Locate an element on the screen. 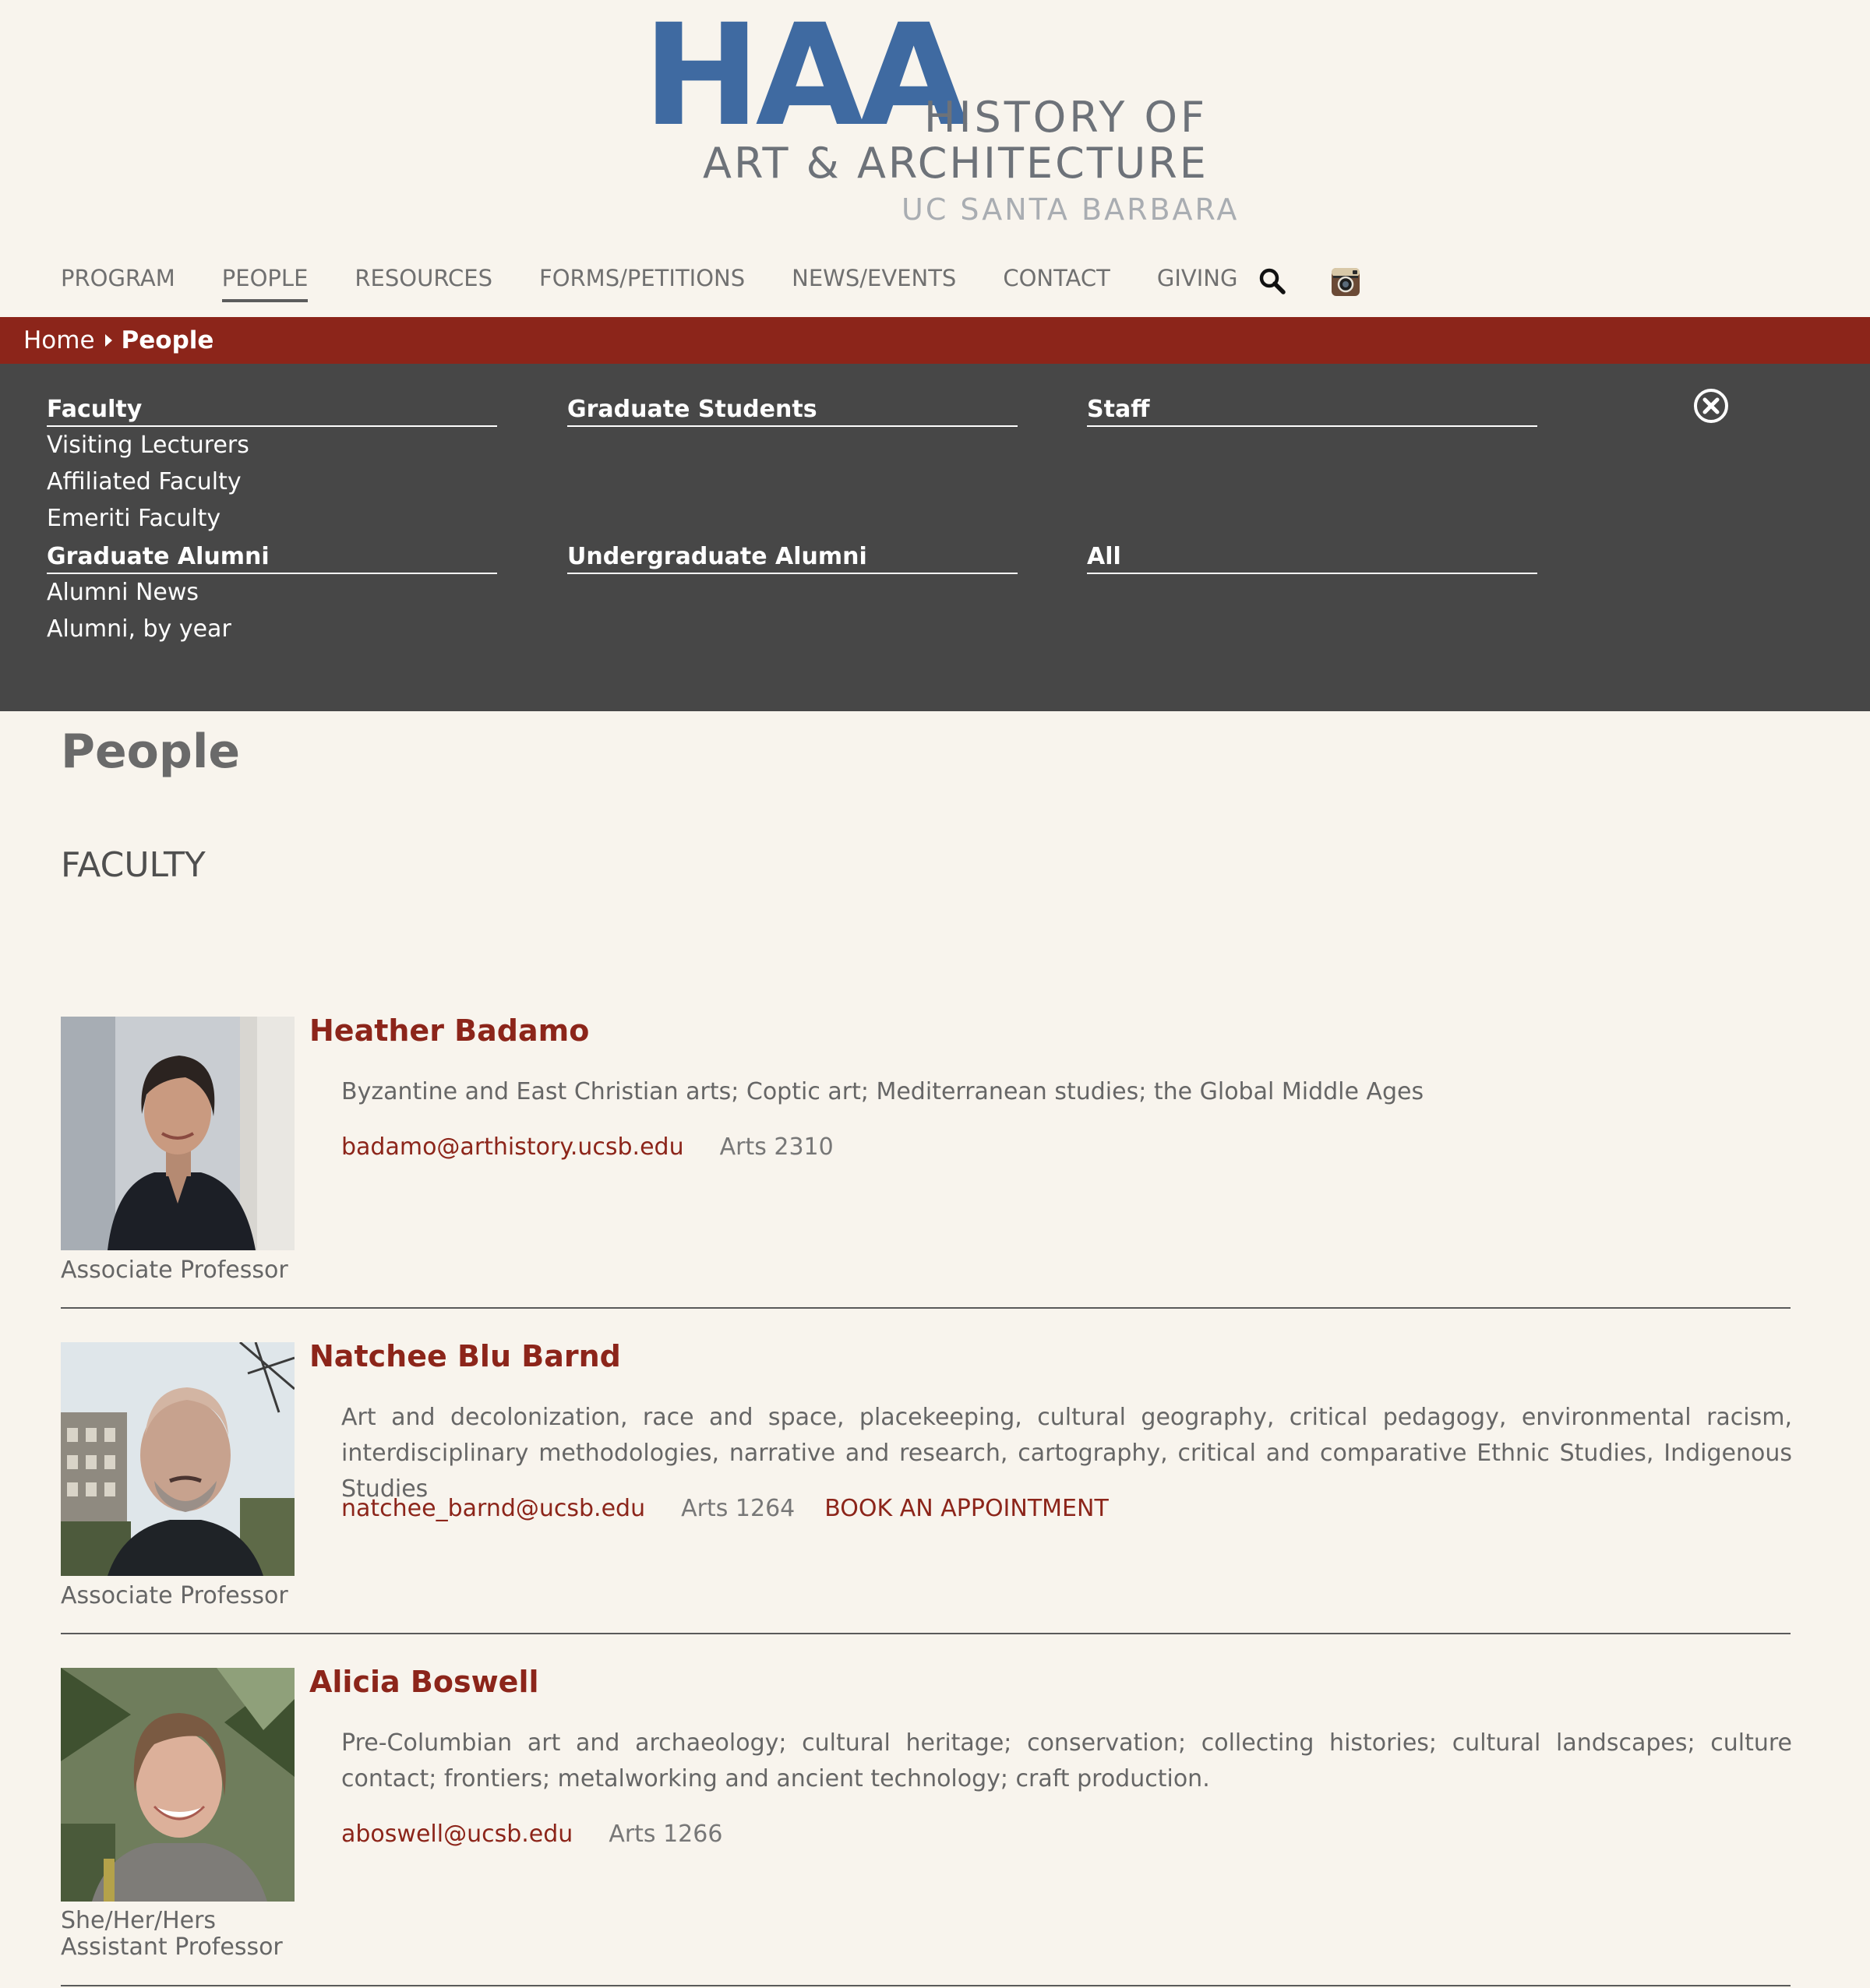 The image size is (1870, 1988). person-name: Alicia Boswell is located at coordinates (424, 1682).